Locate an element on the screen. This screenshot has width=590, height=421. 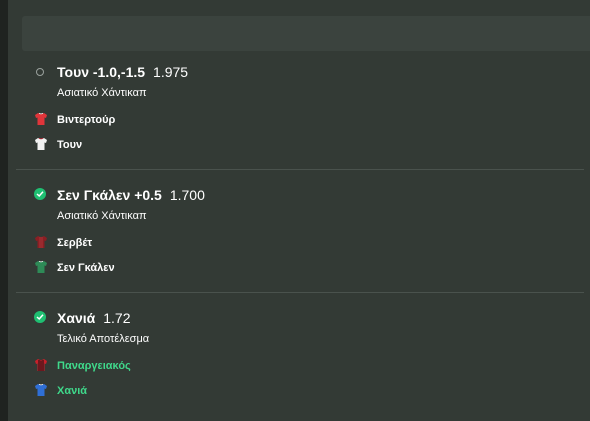
bet-selection: Χανιά 1.72 is located at coordinates (93, 318).